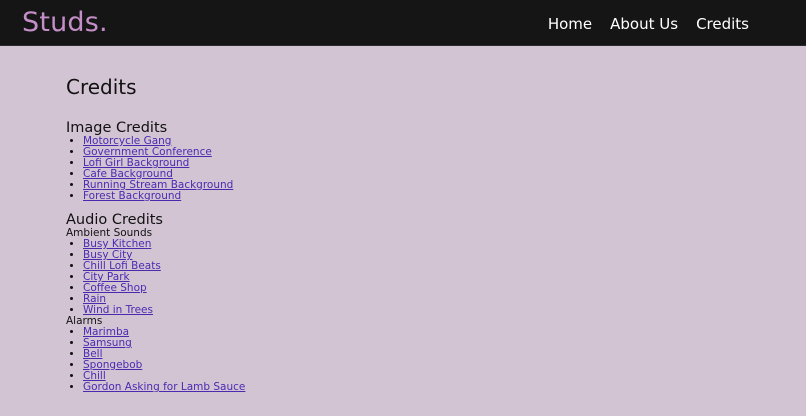  I want to click on credit-link-forest-background: Forest Background, so click(132, 196).